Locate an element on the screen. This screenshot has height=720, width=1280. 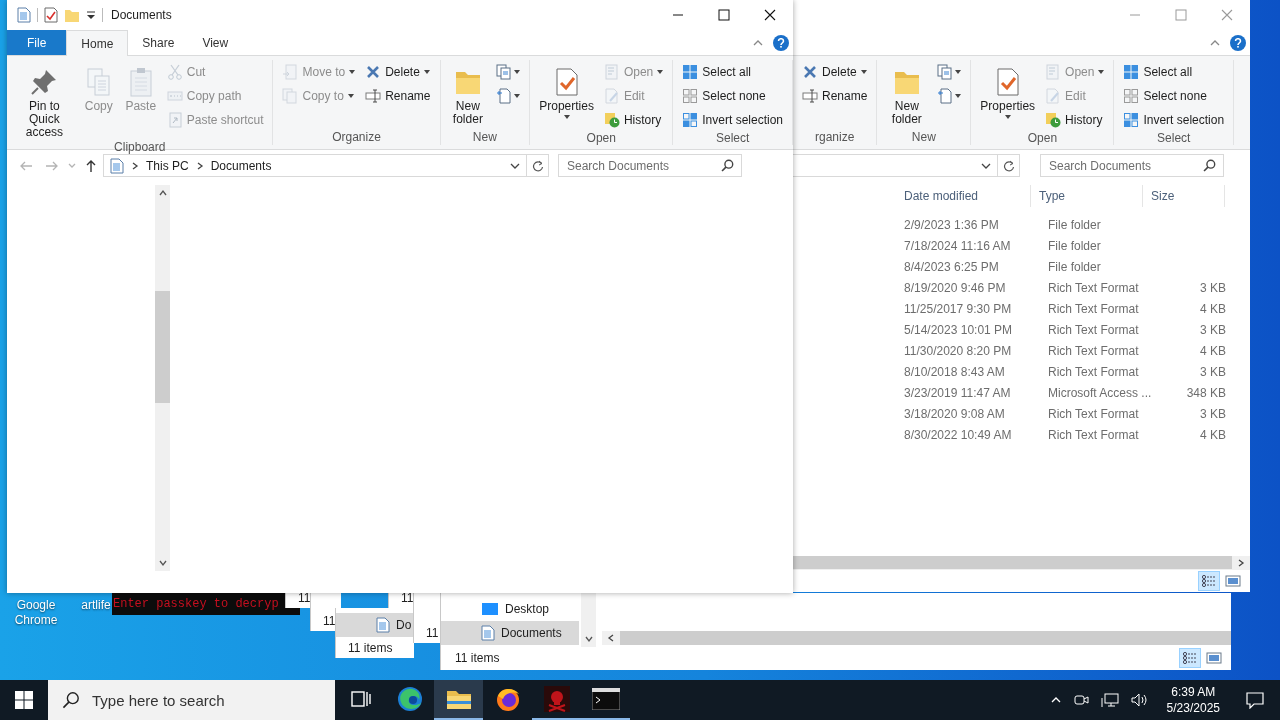
clock: 6:39 AM 5/23/2025 is located at coordinates (1193, 700).